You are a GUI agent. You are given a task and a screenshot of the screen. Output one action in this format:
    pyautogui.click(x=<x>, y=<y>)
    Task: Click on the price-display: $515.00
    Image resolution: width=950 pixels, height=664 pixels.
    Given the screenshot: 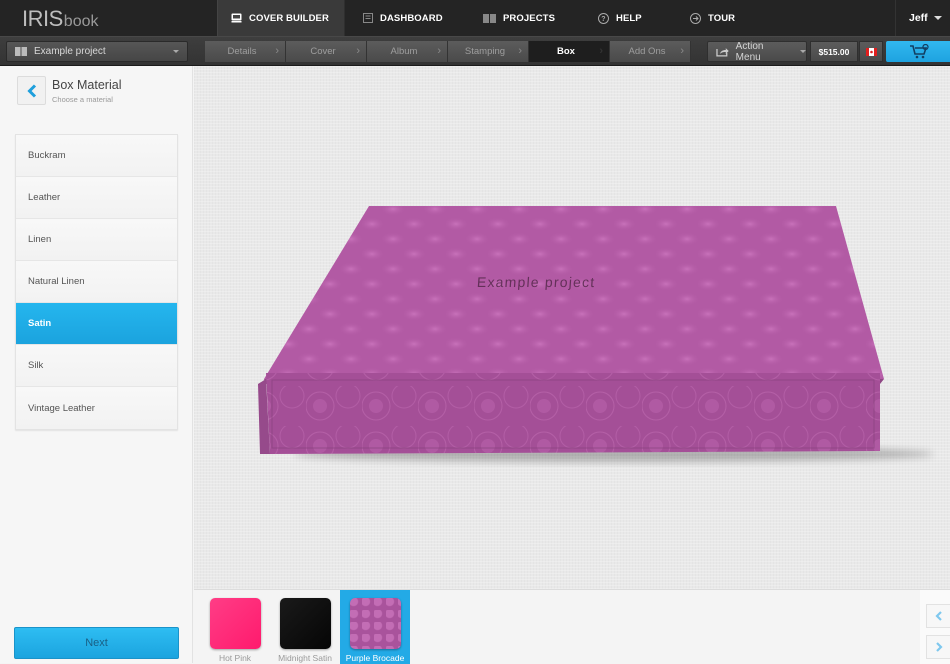 What is the action you would take?
    pyautogui.click(x=834, y=51)
    